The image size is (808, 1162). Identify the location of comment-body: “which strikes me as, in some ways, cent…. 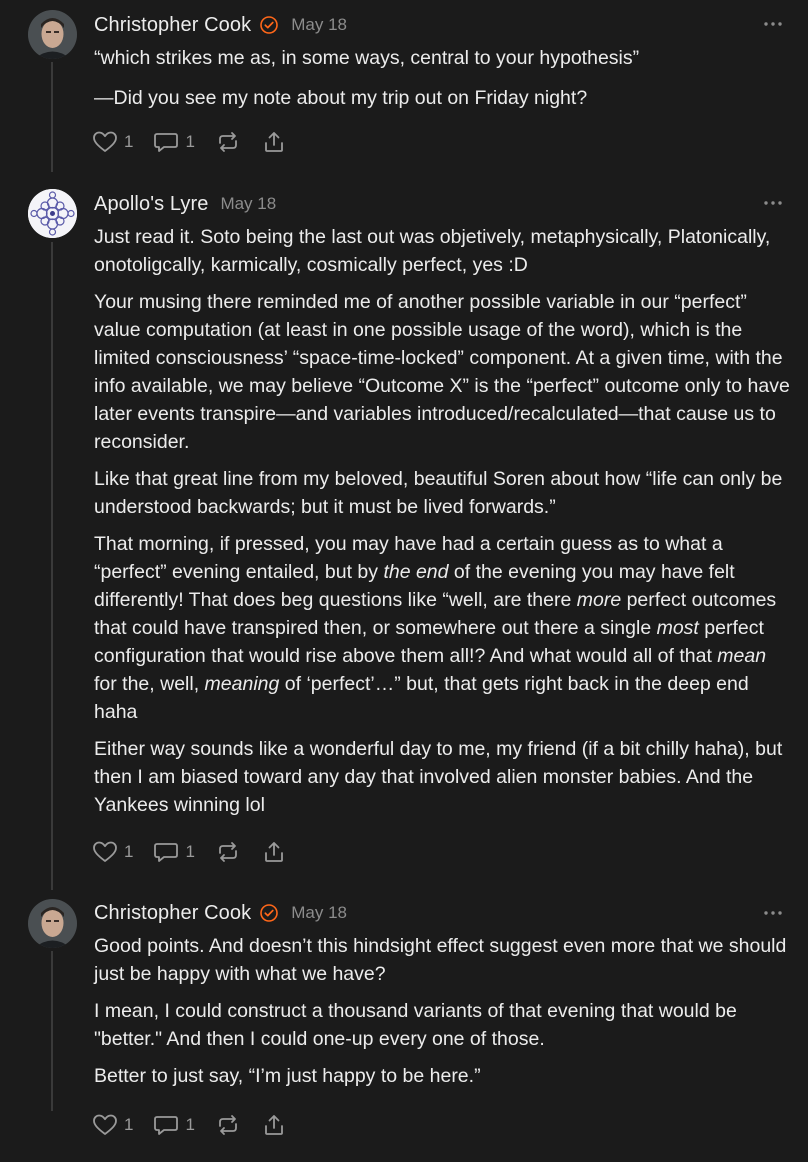
(444, 82).